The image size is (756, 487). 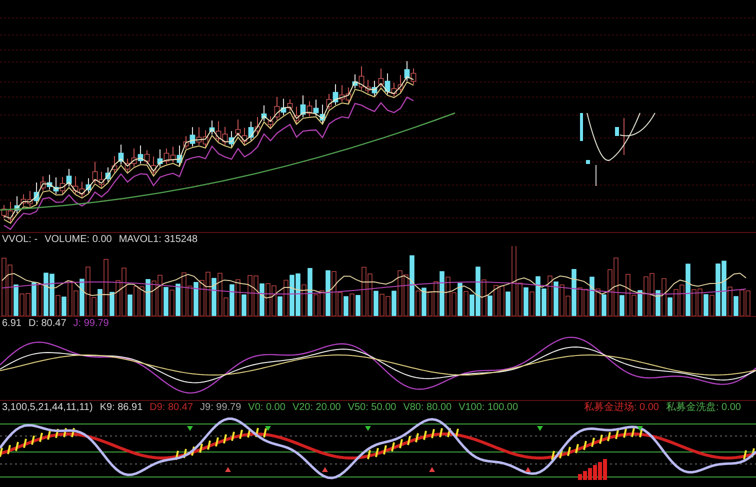 I want to click on indicator-readout: 私募金进场: 0.00, so click(x=621, y=408).